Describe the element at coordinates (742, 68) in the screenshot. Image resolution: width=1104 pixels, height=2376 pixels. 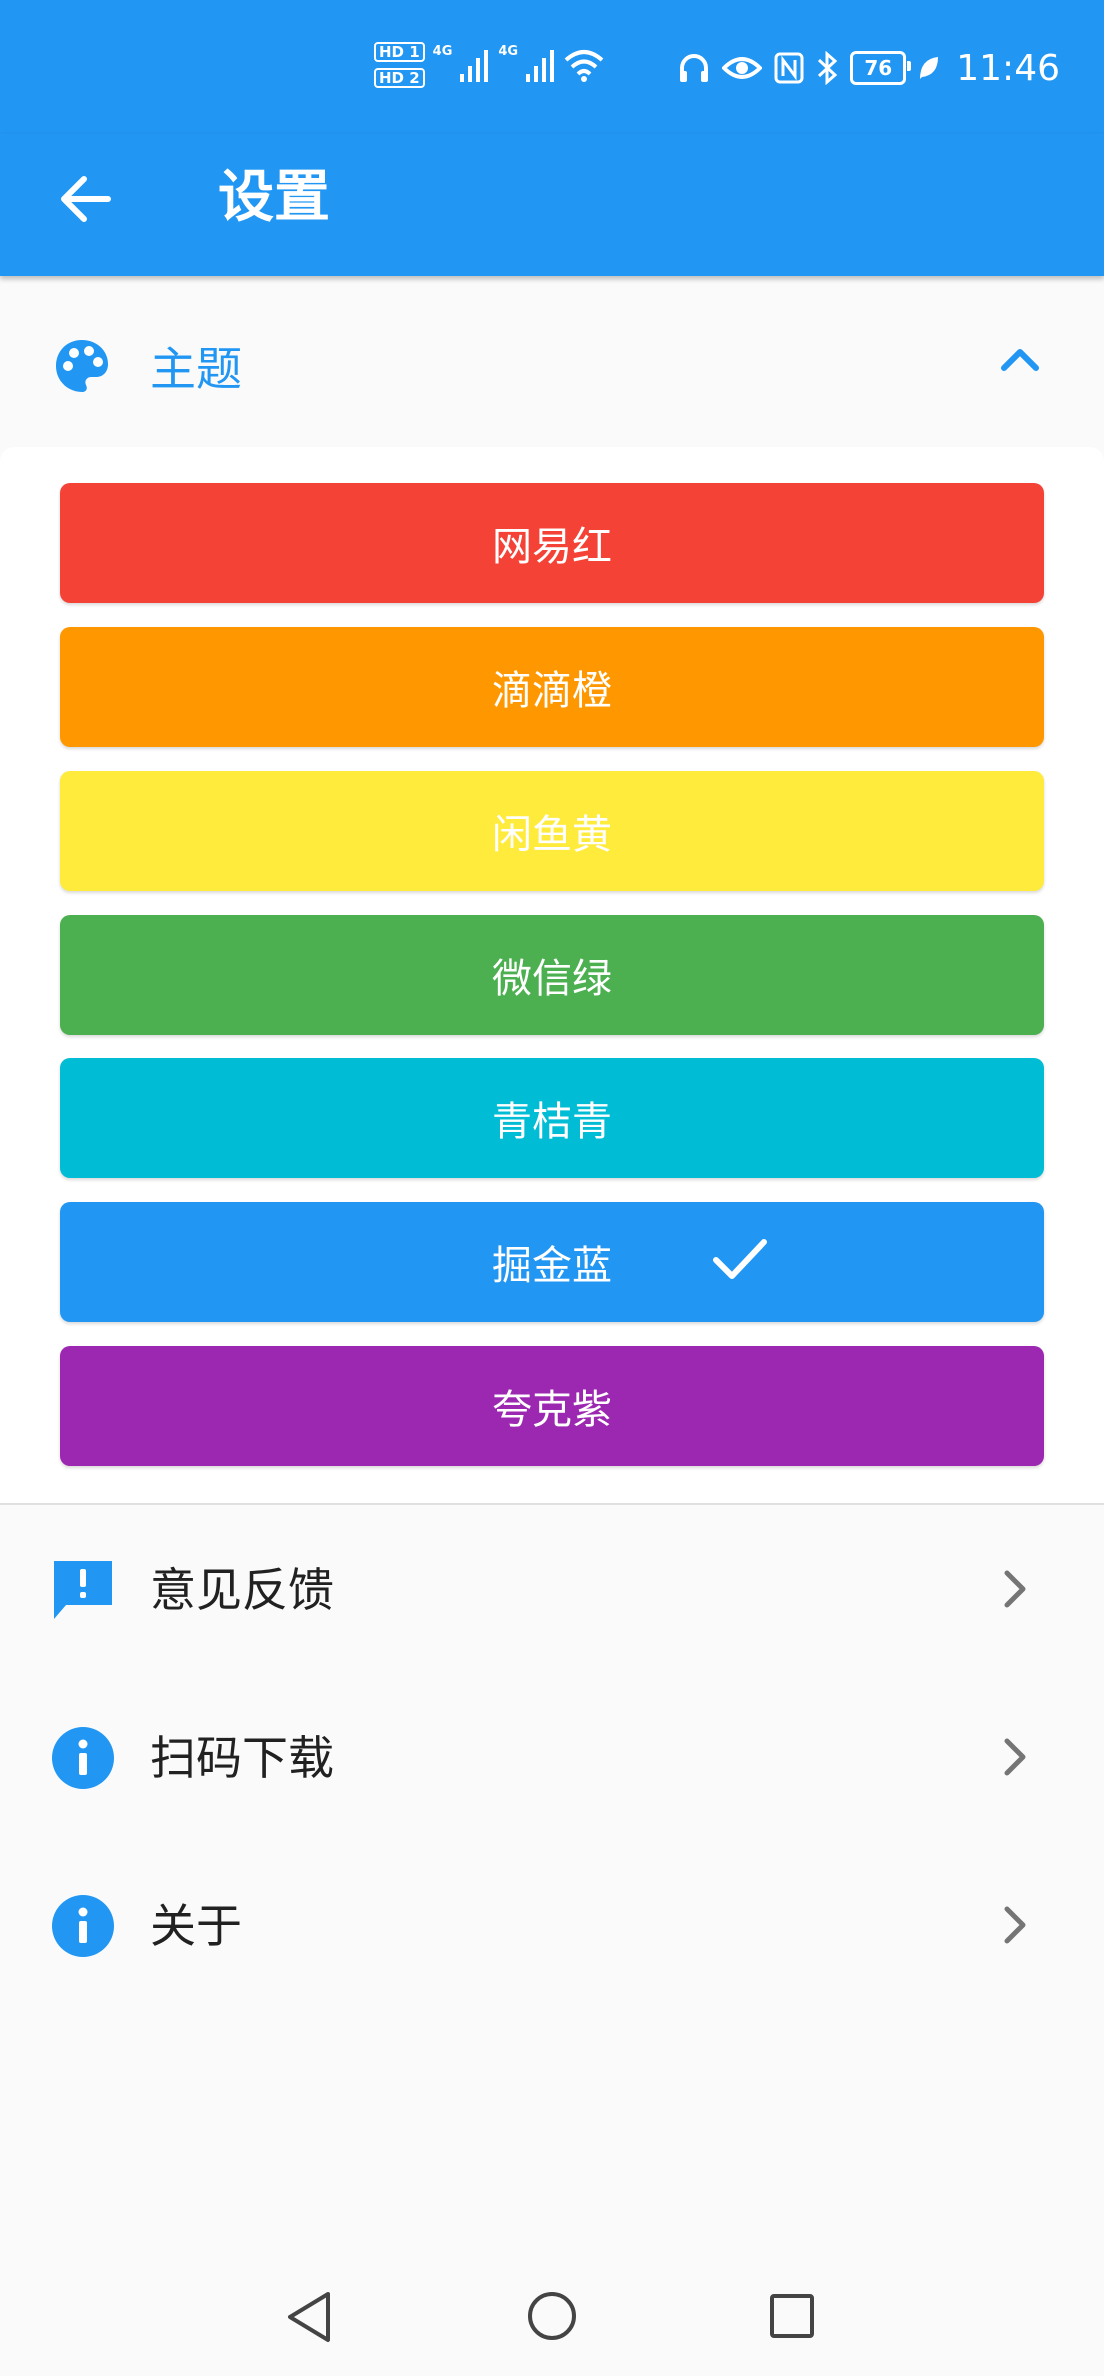
I see `eye-comfort-icon` at that location.